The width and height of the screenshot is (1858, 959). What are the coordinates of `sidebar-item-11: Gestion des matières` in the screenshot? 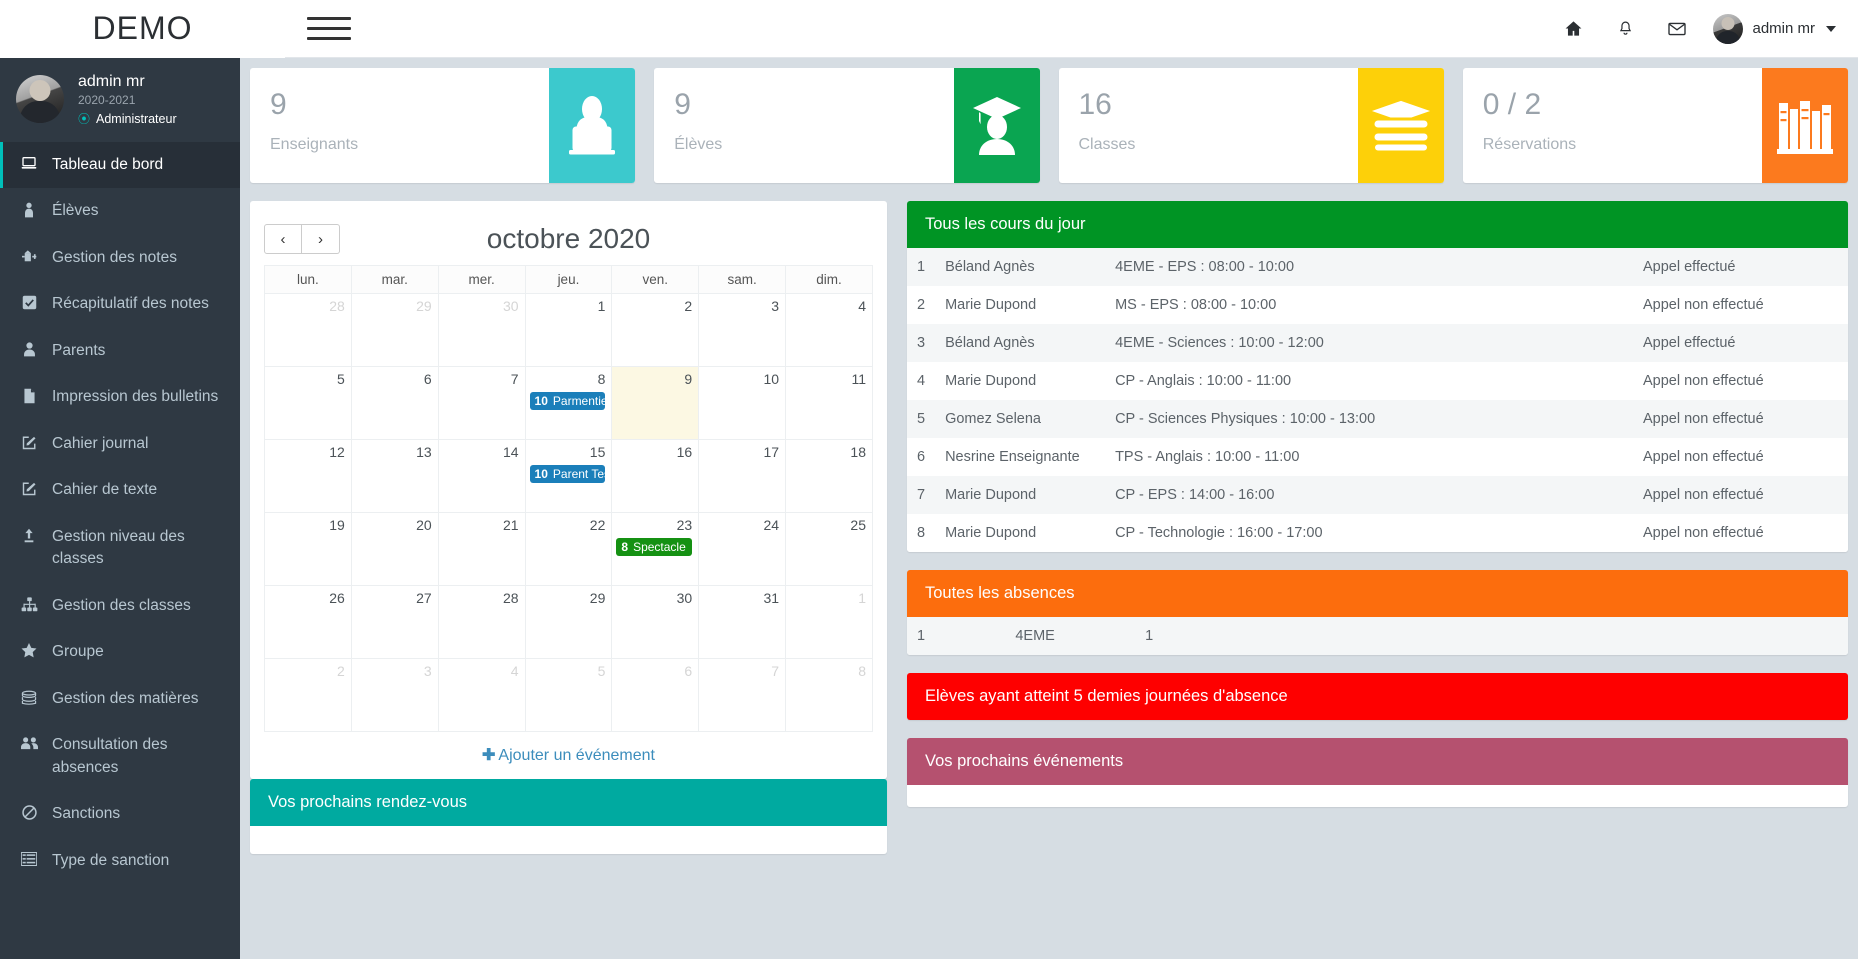 It's located at (120, 699).